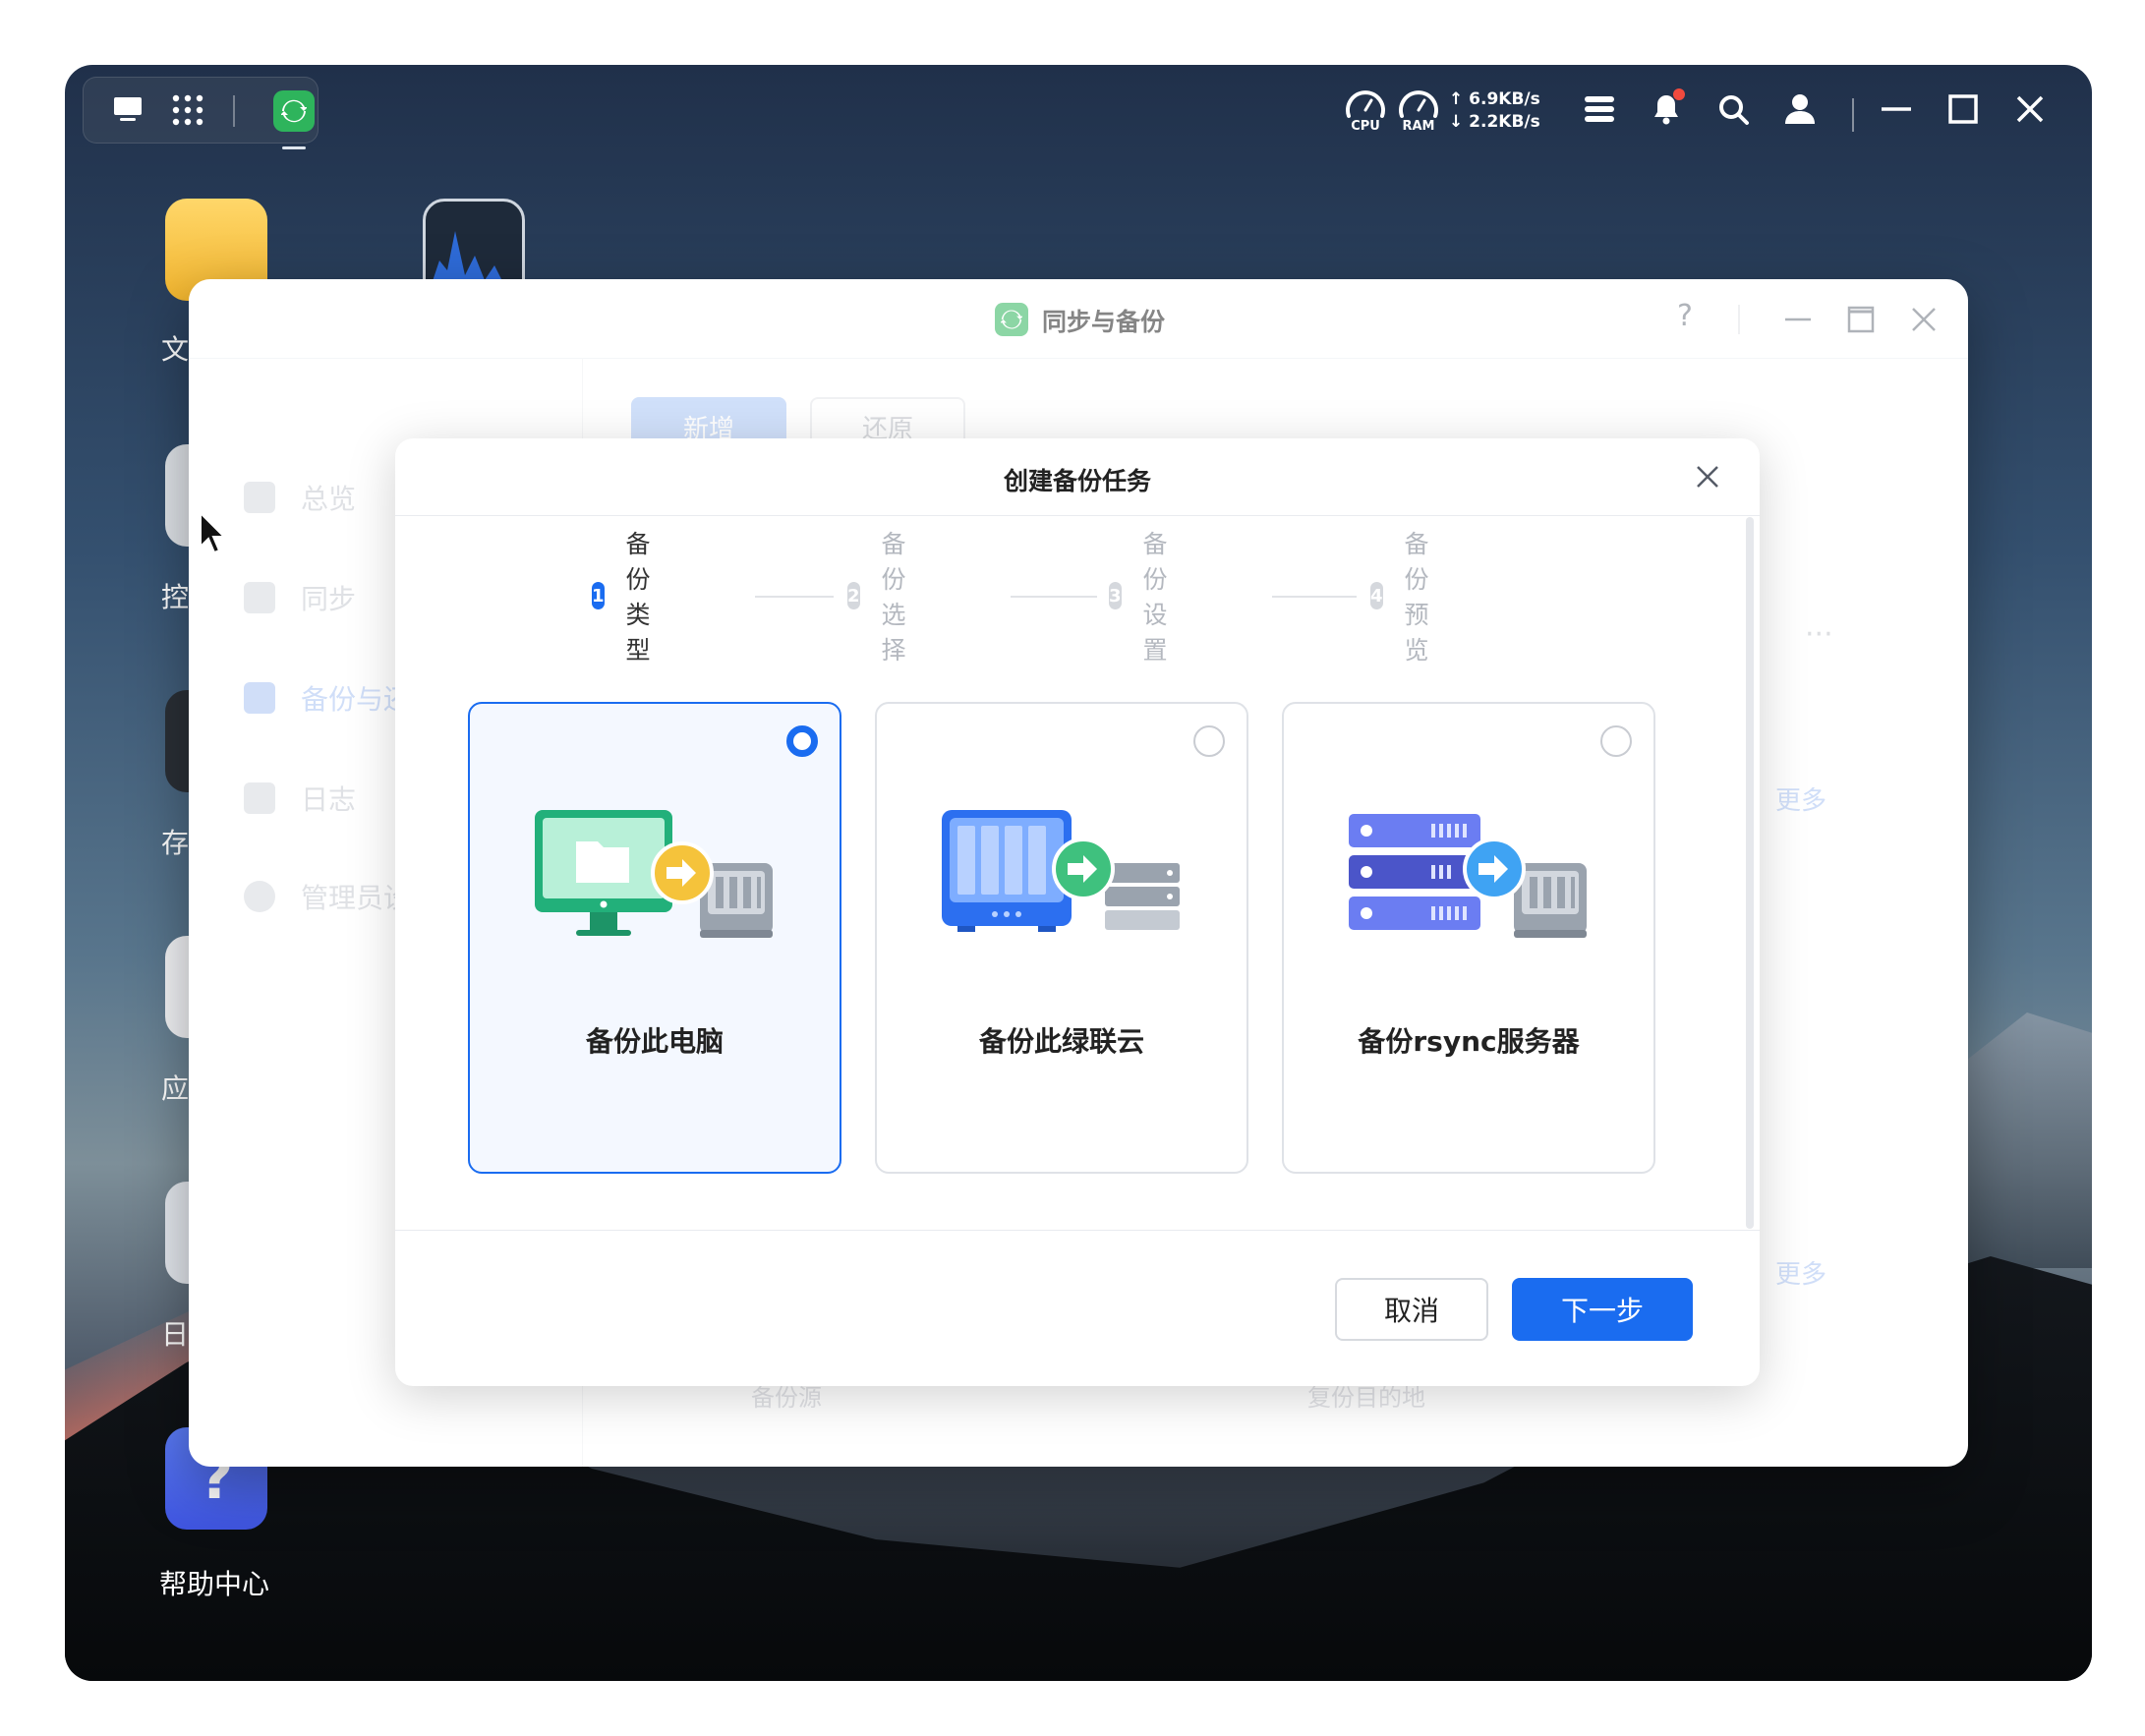  I want to click on taskbar-dock, so click(201, 113).